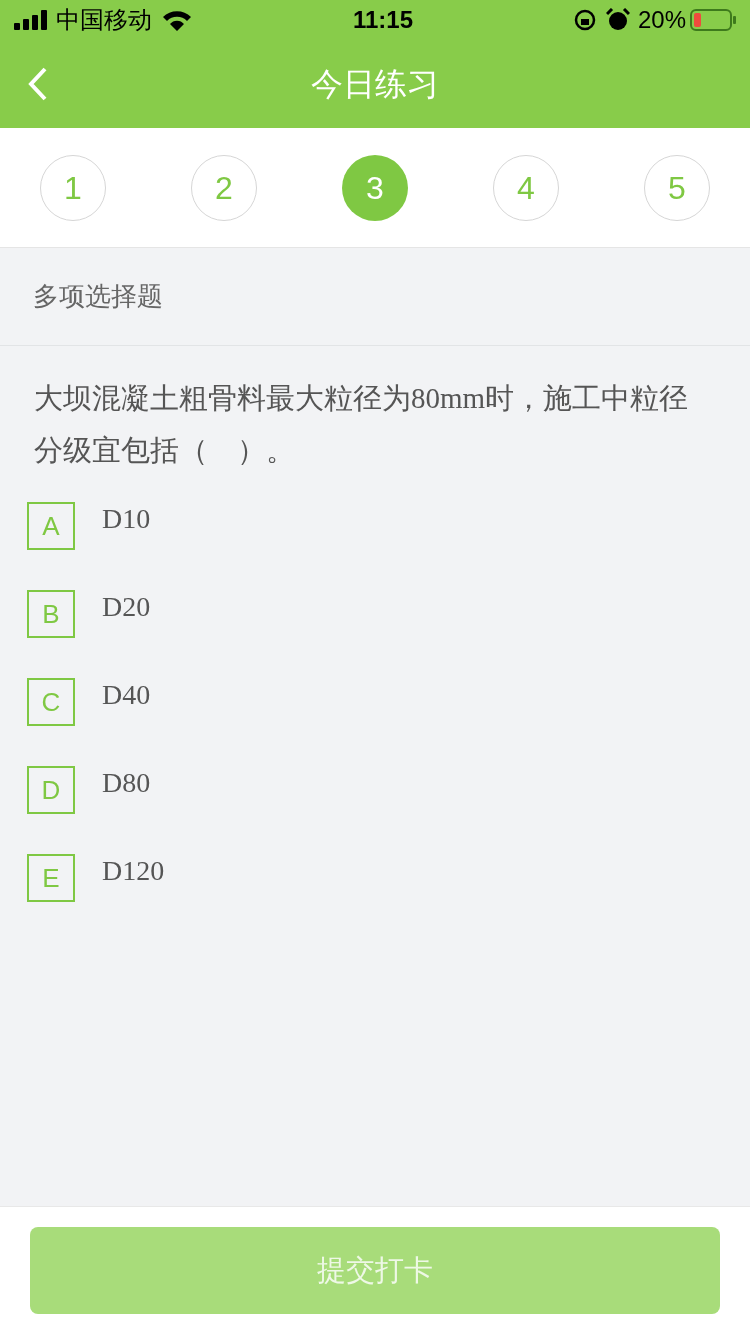 The image size is (750, 1334). Describe the element at coordinates (51, 790) in the screenshot. I see `option-letter-box: D` at that location.